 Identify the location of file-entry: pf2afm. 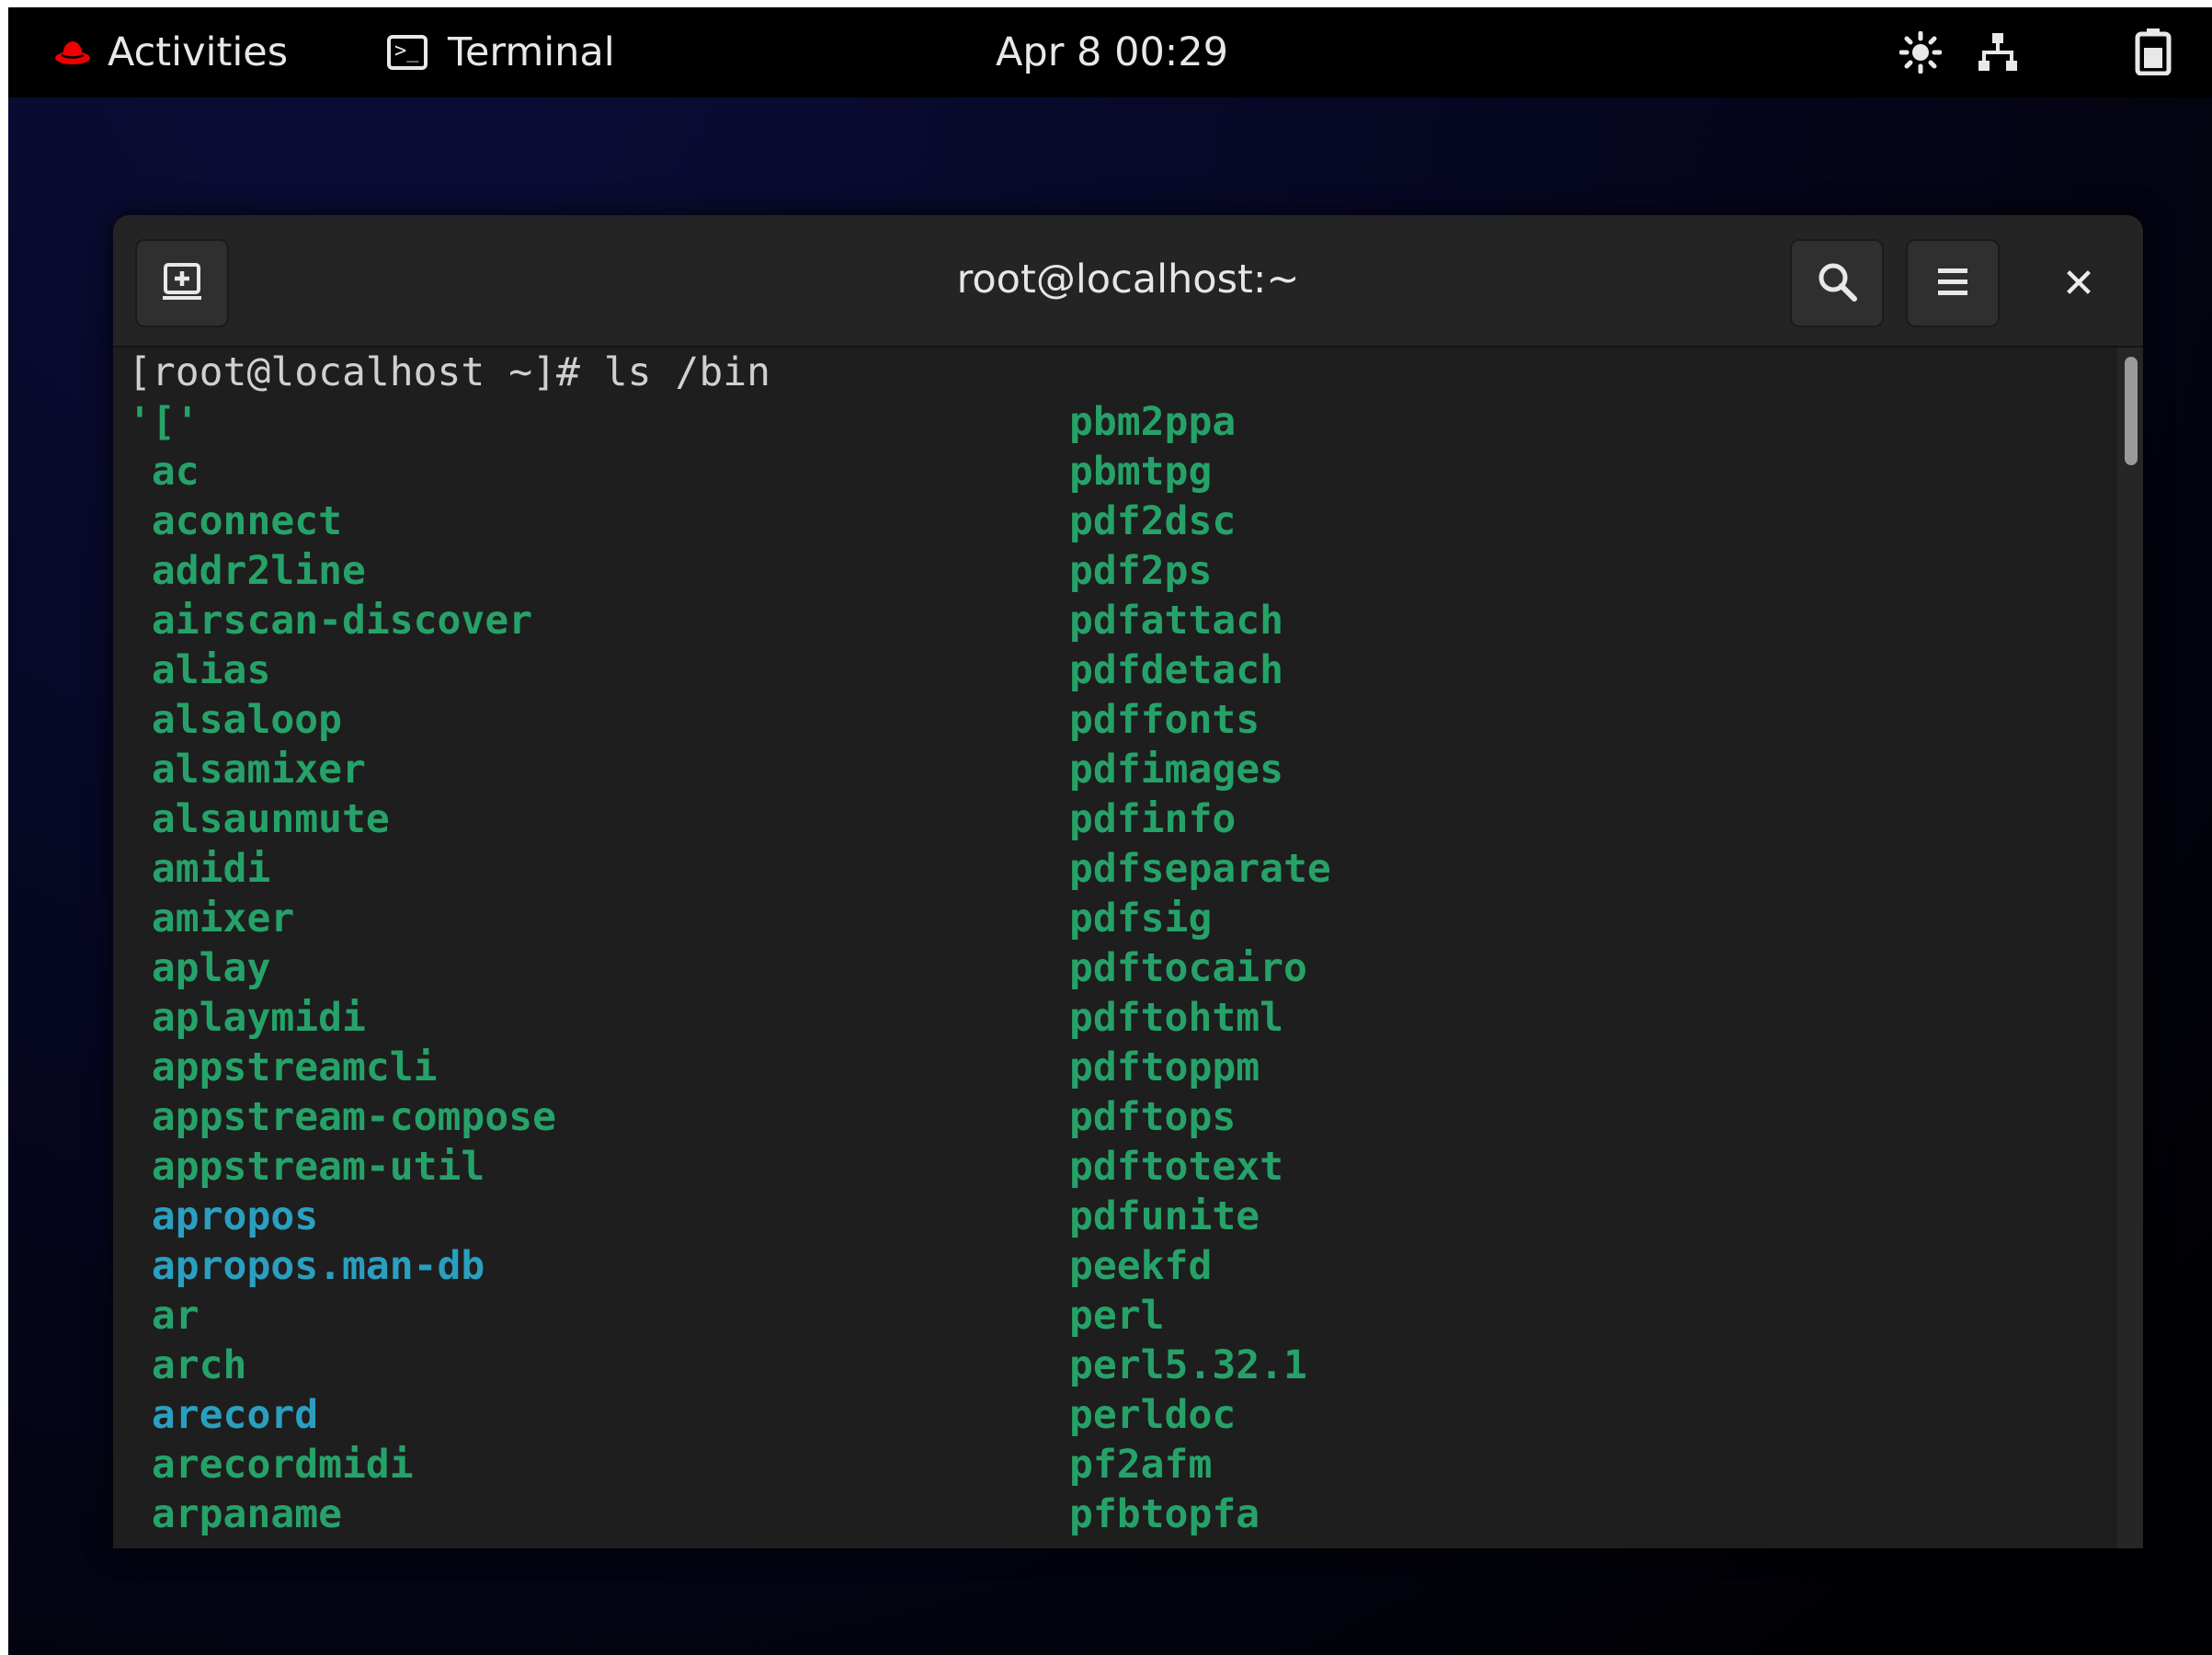
(1141, 1465).